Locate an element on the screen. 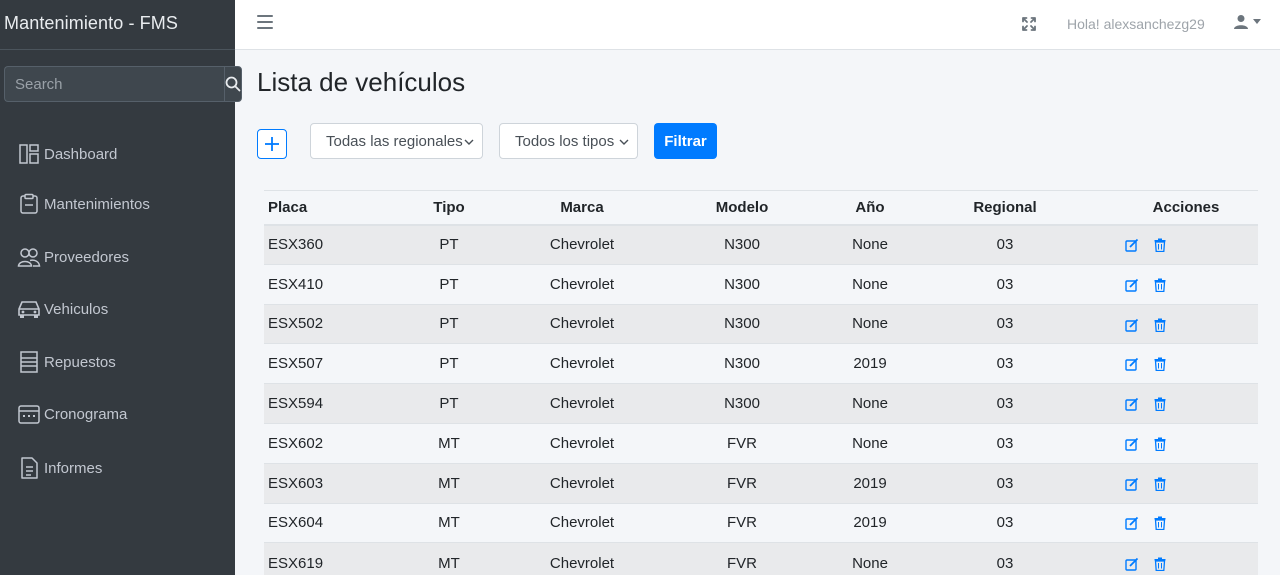 The image size is (1280, 575). region-select: Todas las regionales is located at coordinates (396, 141).